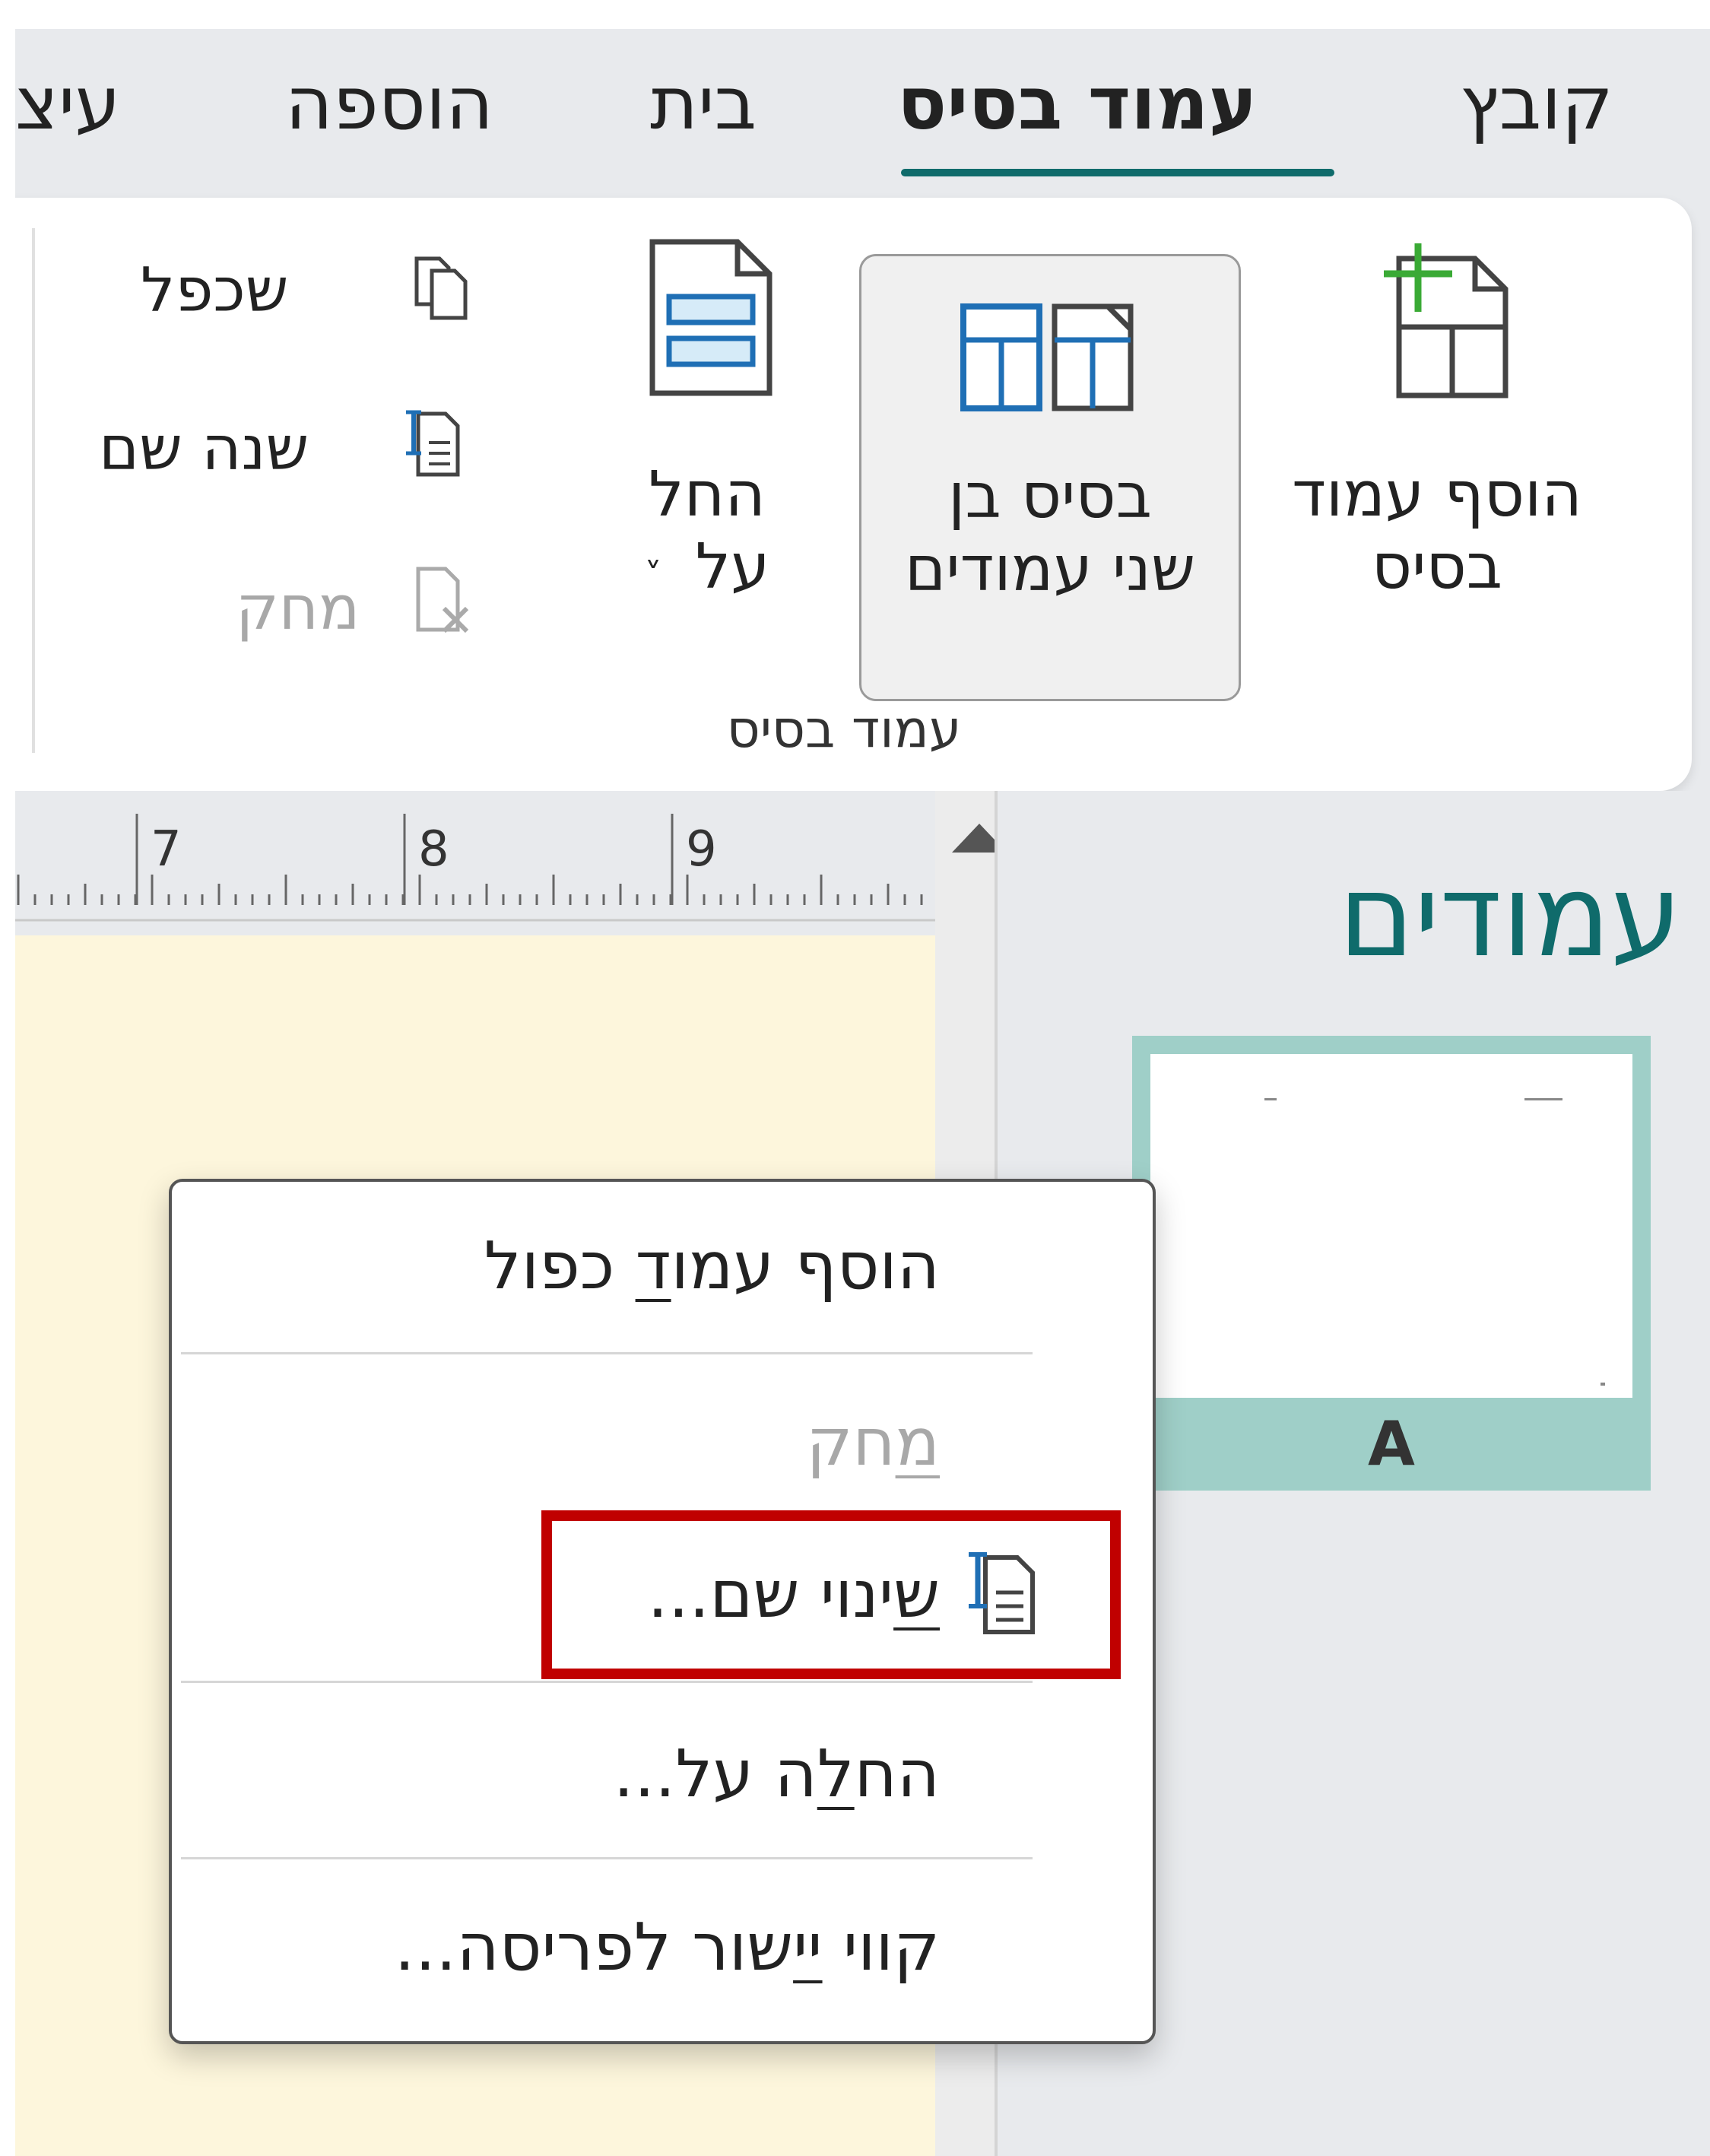  What do you see at coordinates (881, 1948) in the screenshot?
I see `menu-item-text: קווי` at bounding box center [881, 1948].